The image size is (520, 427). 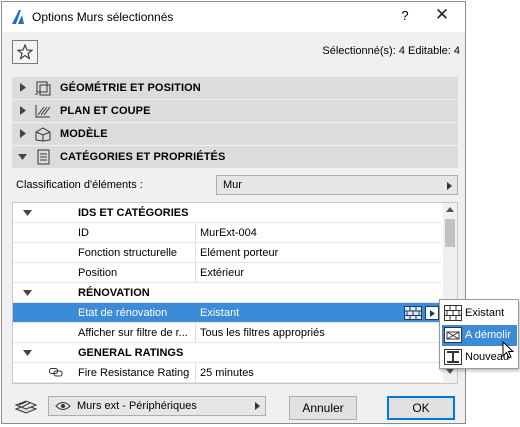 I want to click on mouse-cursor-icon, so click(x=508, y=350).